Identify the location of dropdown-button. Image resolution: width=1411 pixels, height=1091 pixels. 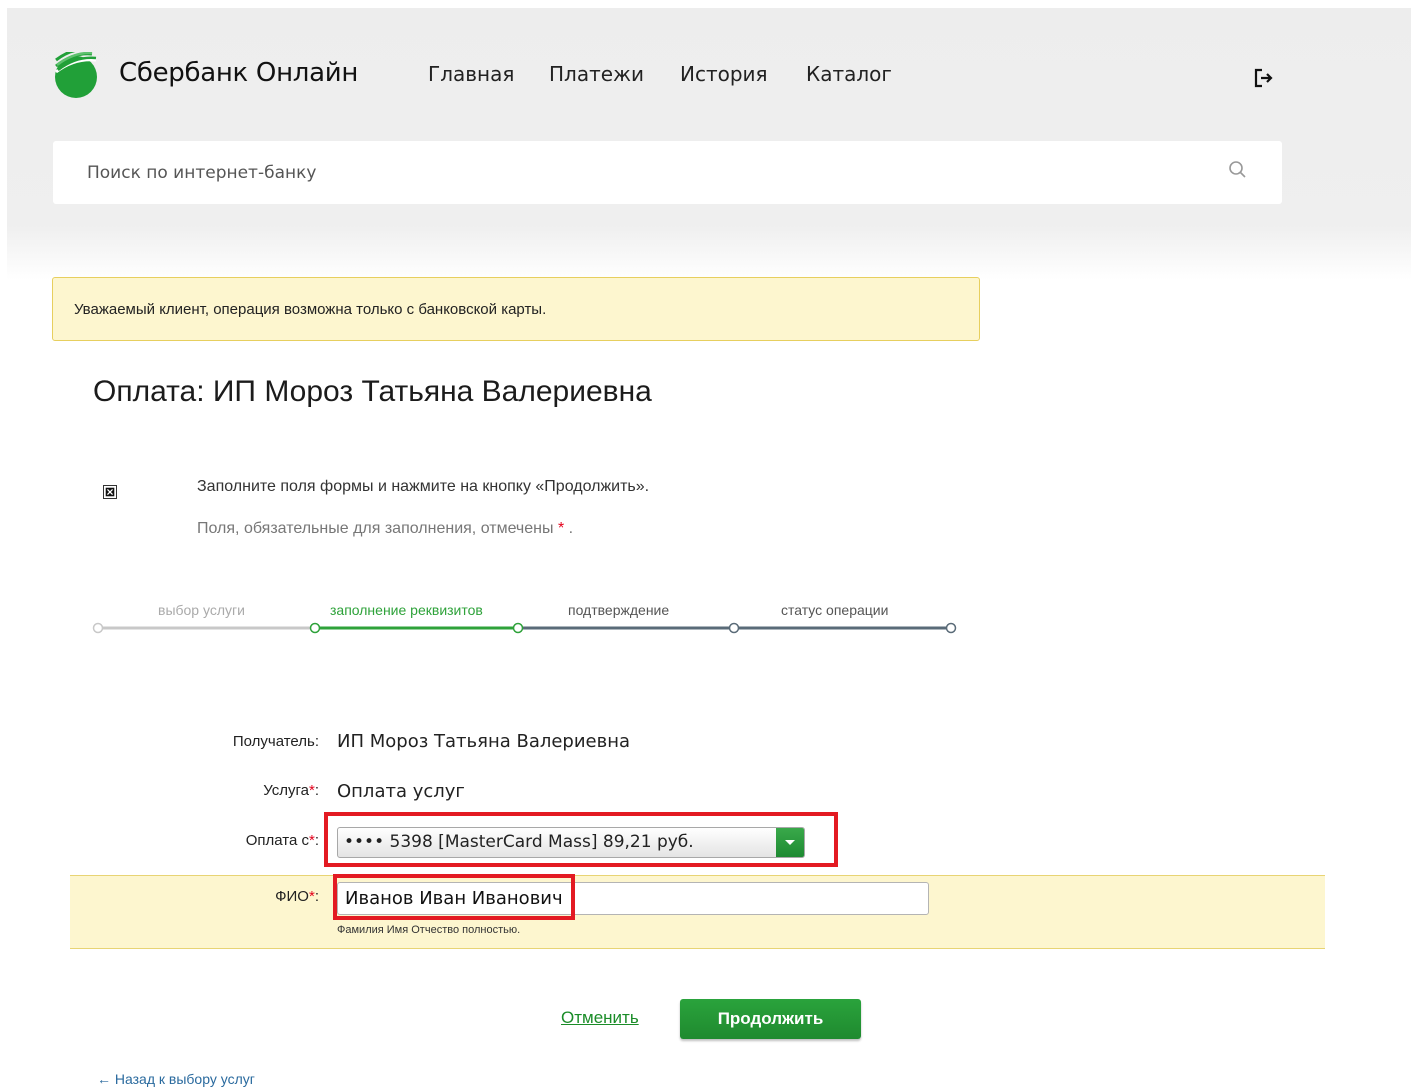
(790, 842).